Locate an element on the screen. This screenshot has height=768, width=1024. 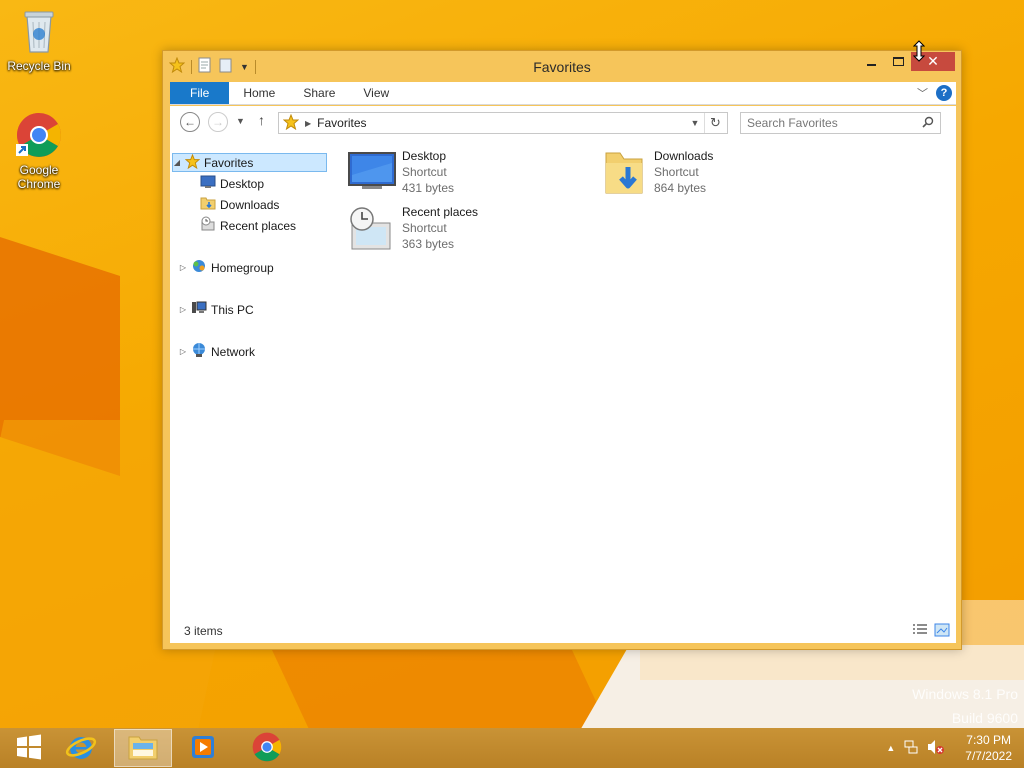
taskbar-file-explorer is located at coordinates (143, 748).